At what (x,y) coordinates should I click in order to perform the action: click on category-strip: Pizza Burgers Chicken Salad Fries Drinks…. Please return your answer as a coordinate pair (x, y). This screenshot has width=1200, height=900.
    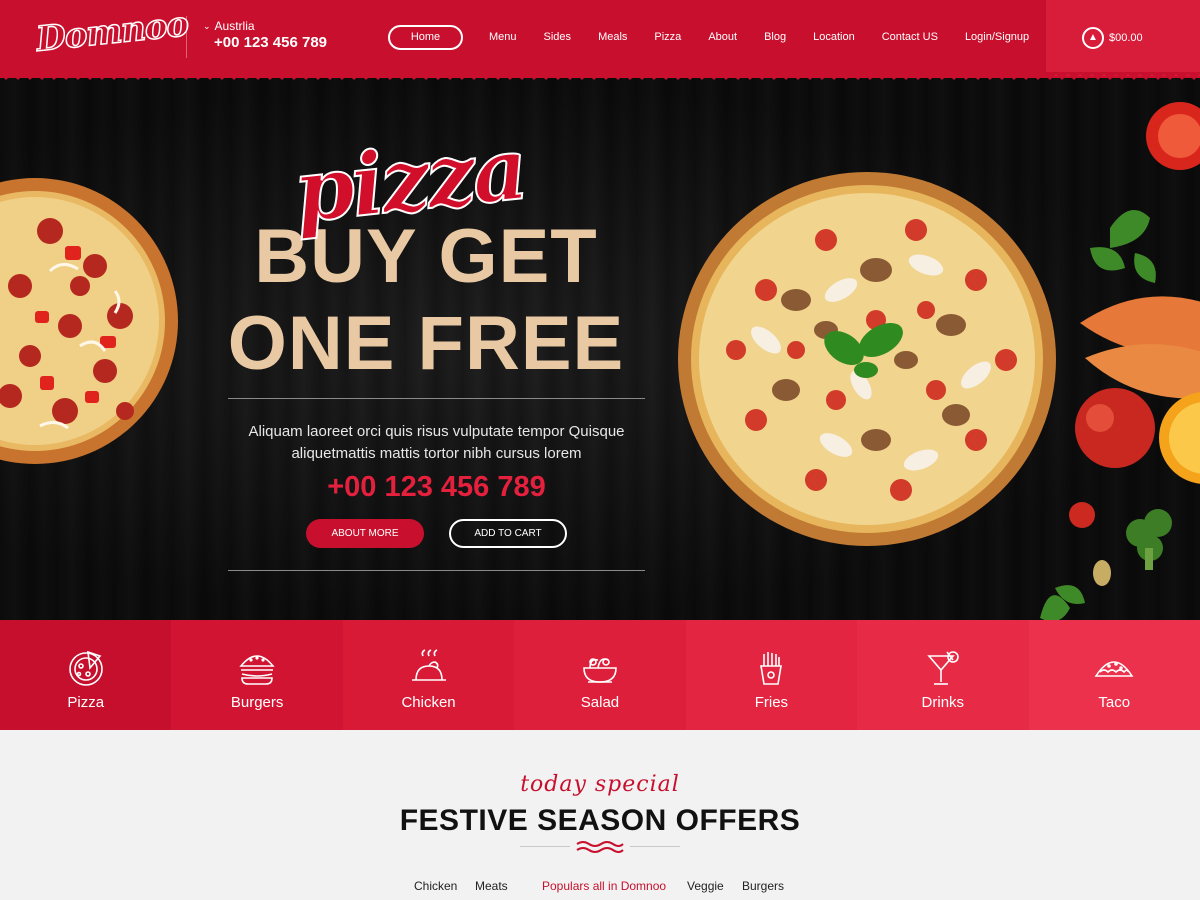
    Looking at the image, I should click on (600, 675).